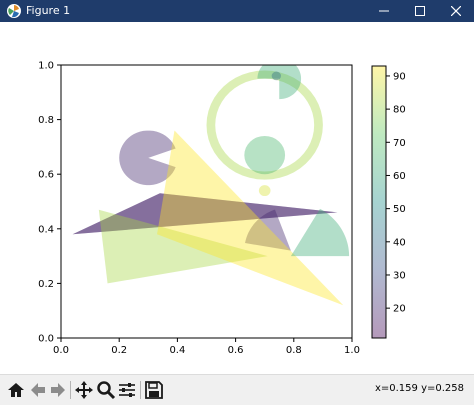 The height and width of the screenshot is (405, 474). What do you see at coordinates (399, 176) in the screenshot?
I see `colorbar-tick-label: 60` at bounding box center [399, 176].